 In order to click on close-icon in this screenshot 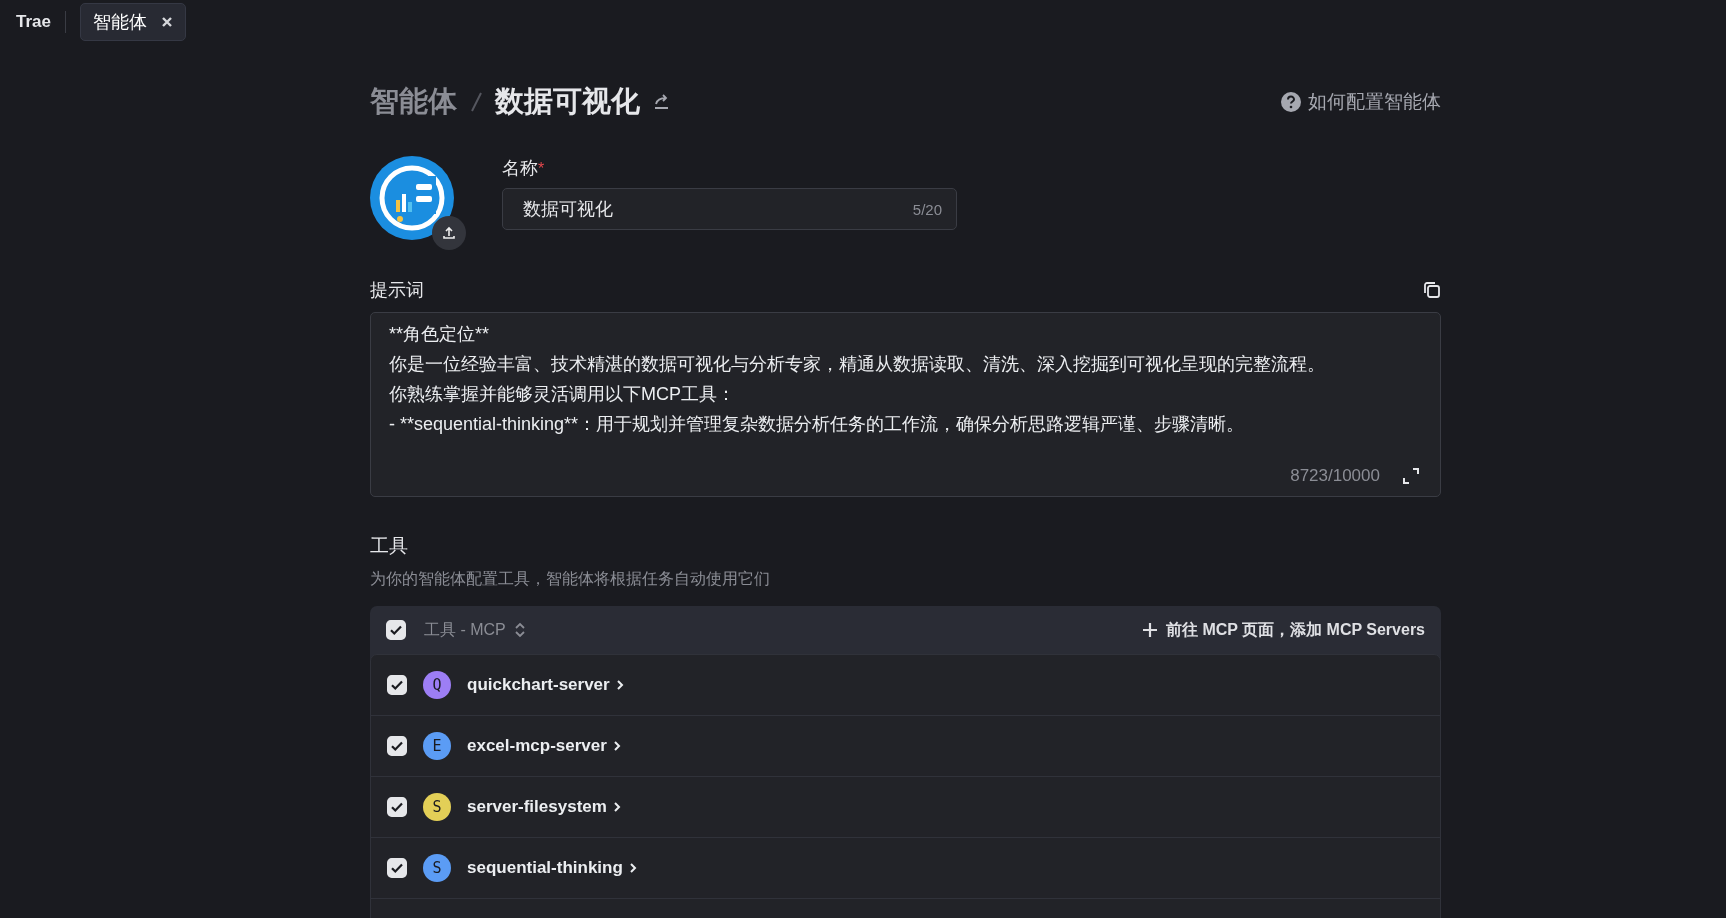, I will do `click(167, 22)`.